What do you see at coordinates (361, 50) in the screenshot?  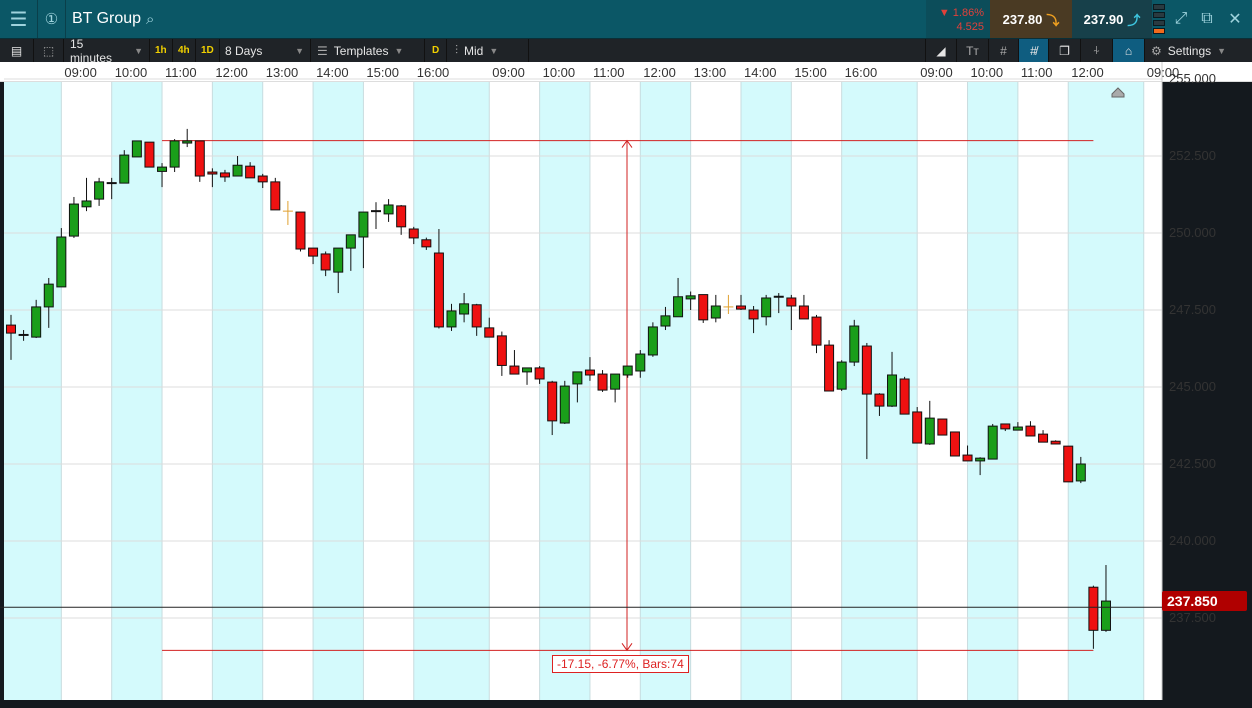 I see `templates-label: Templates` at bounding box center [361, 50].